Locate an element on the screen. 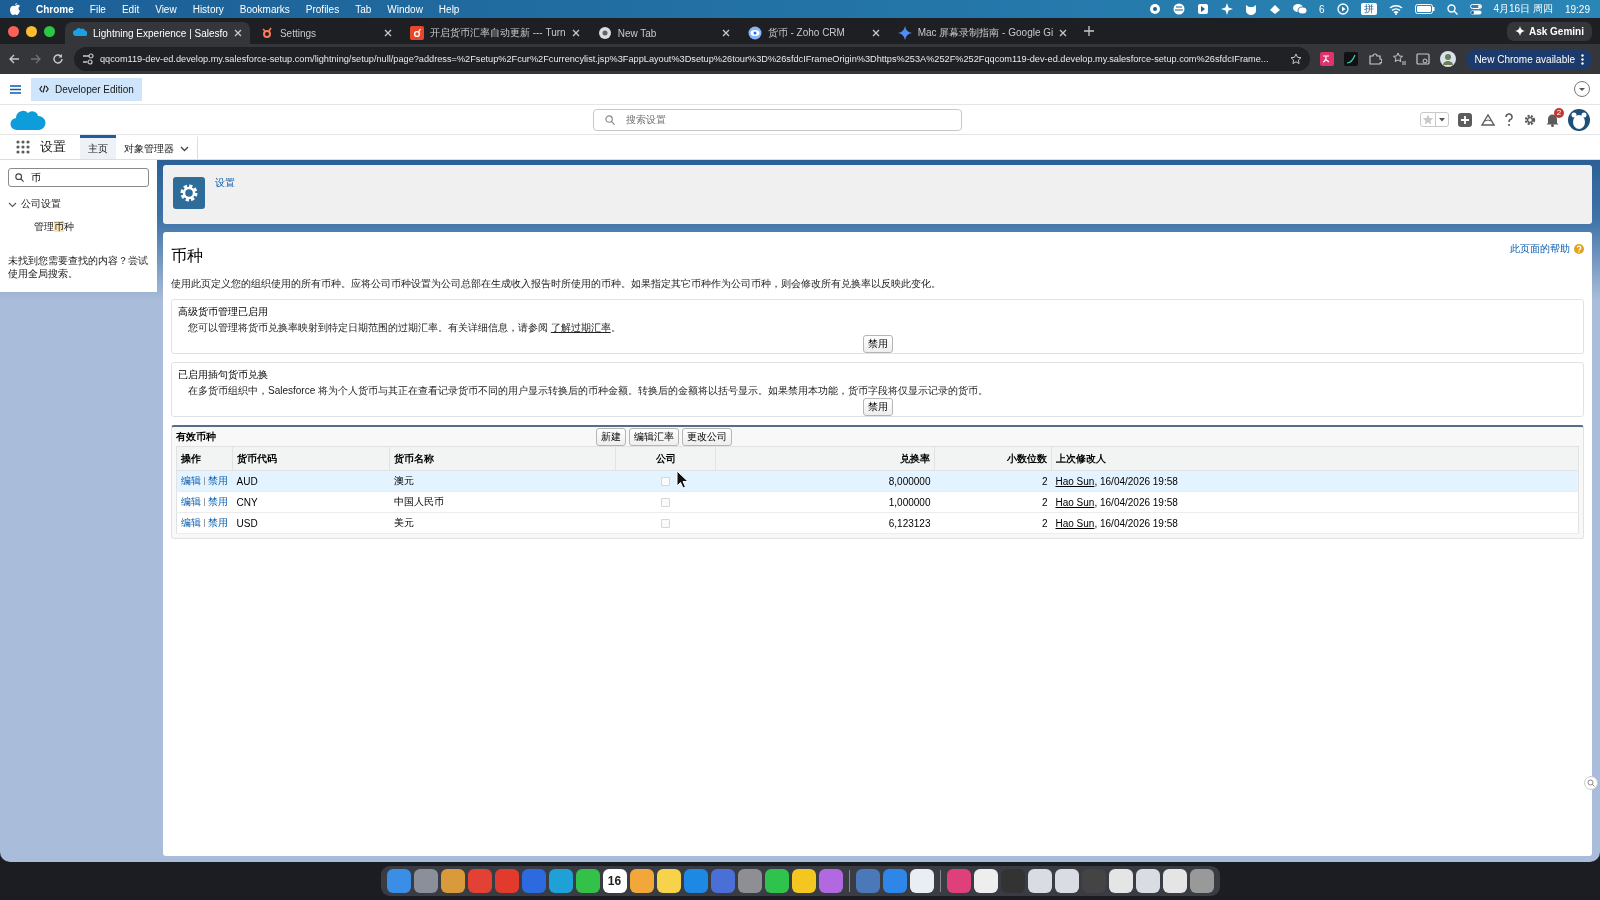  dropdown-icon is located at coordinates (1582, 89).